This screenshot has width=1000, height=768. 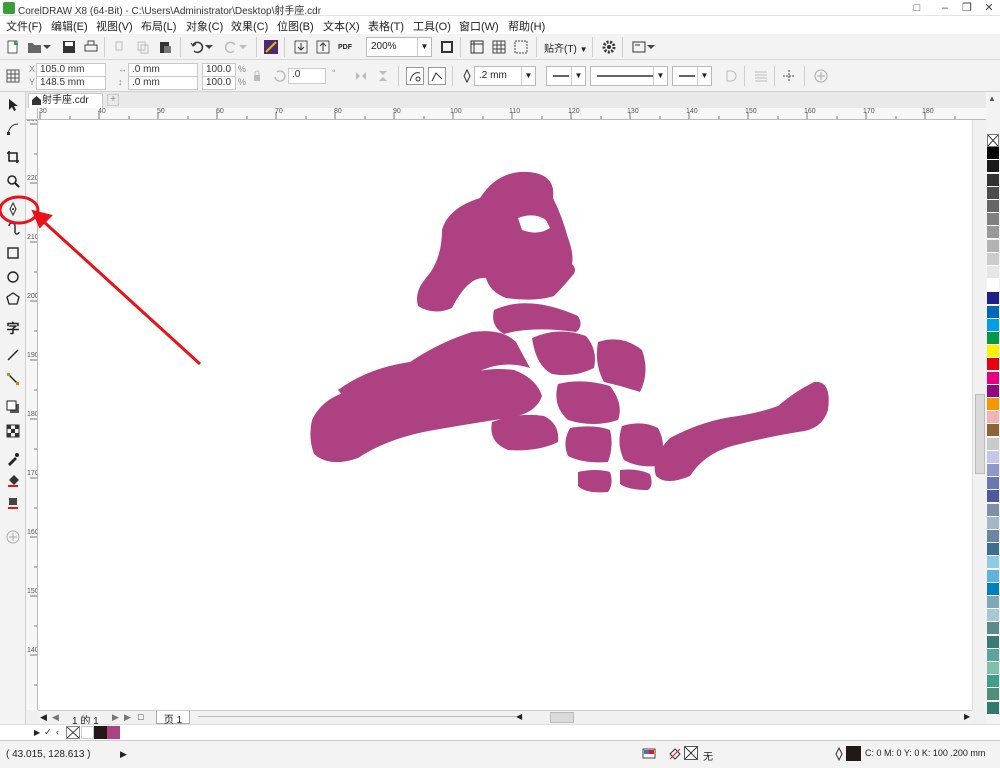 What do you see at coordinates (692, 76) in the screenshot?
I see `end-arrowhead-select: ▼` at bounding box center [692, 76].